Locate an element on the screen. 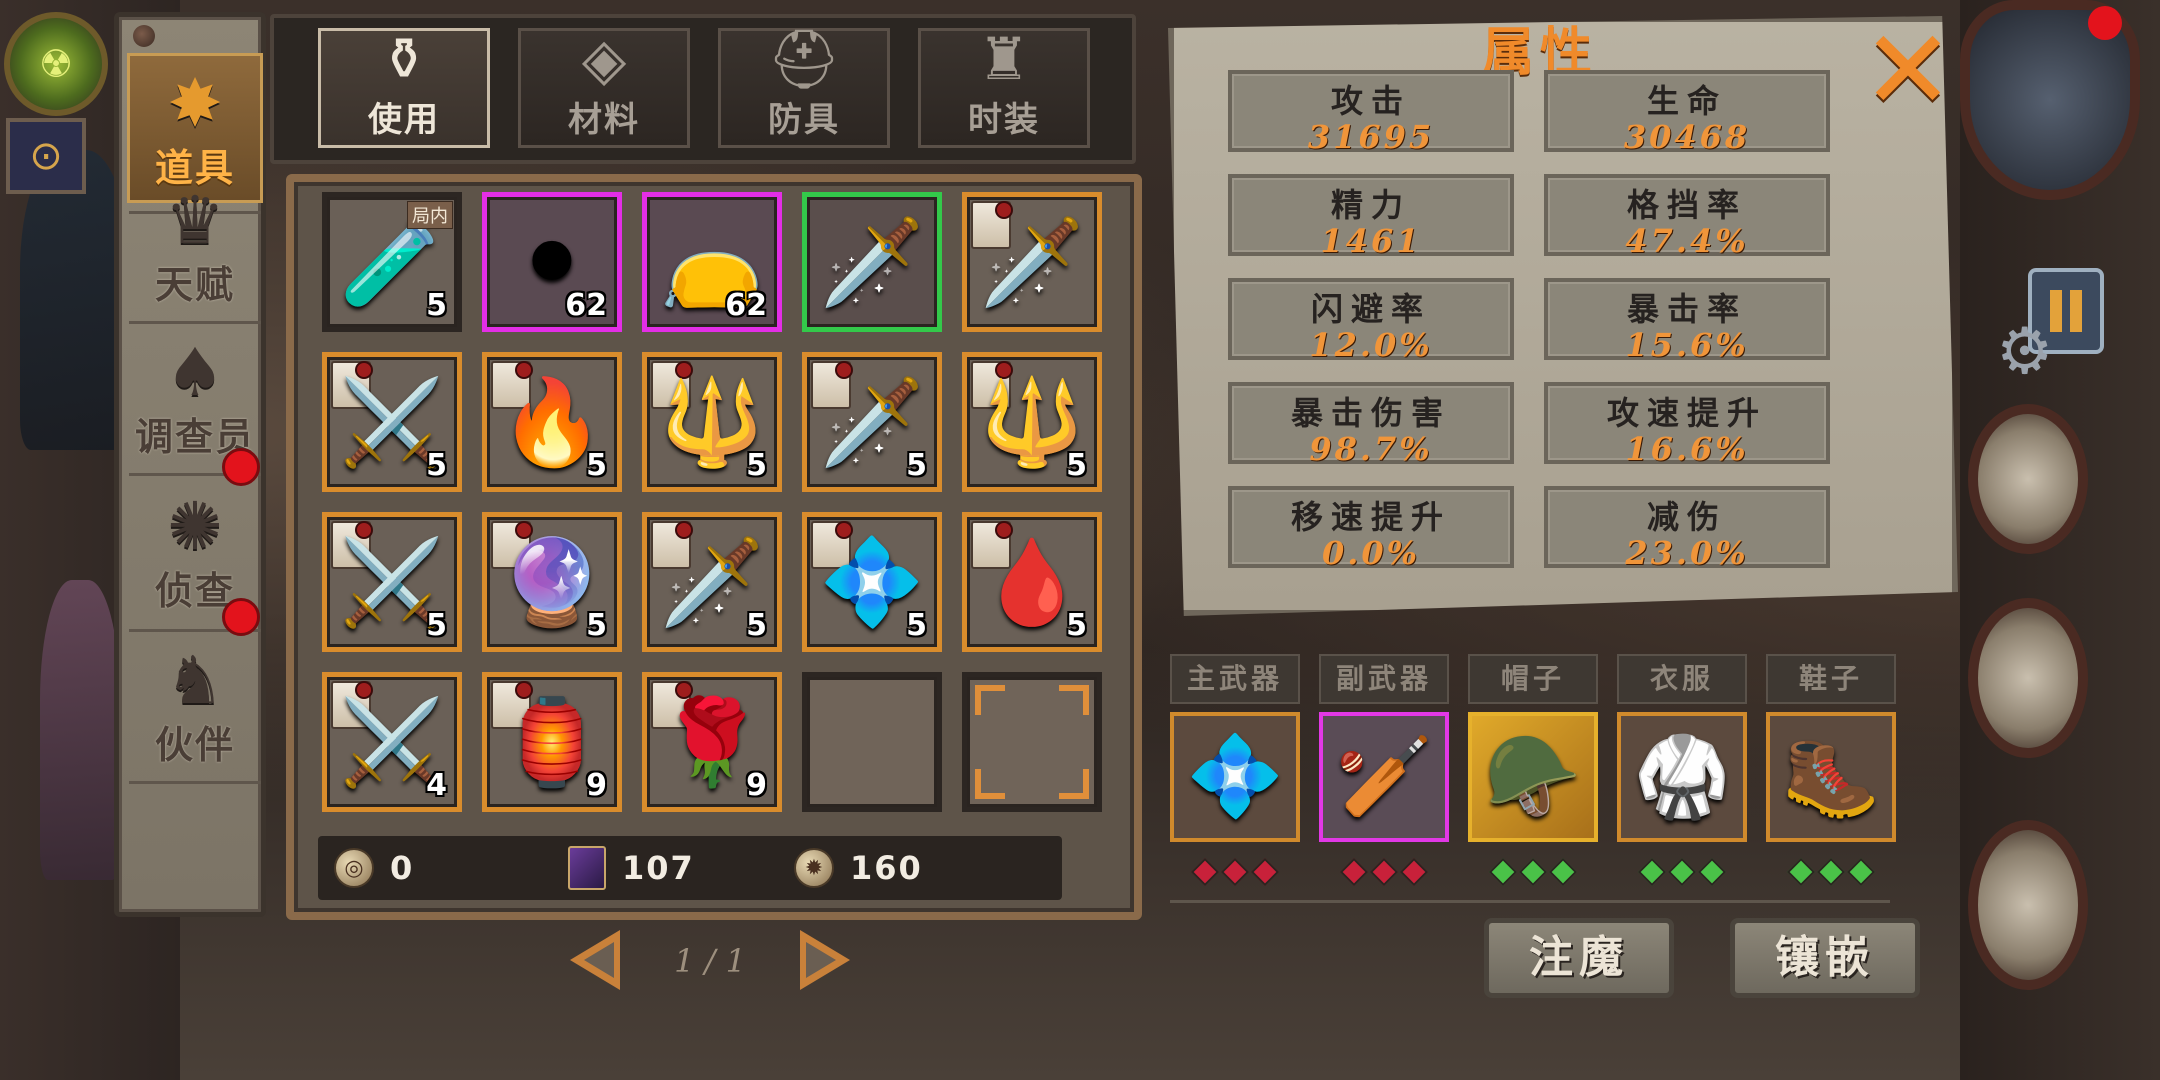 The width and height of the screenshot is (2160, 1080). stat-value: 12.0% is located at coordinates (1371, 345).